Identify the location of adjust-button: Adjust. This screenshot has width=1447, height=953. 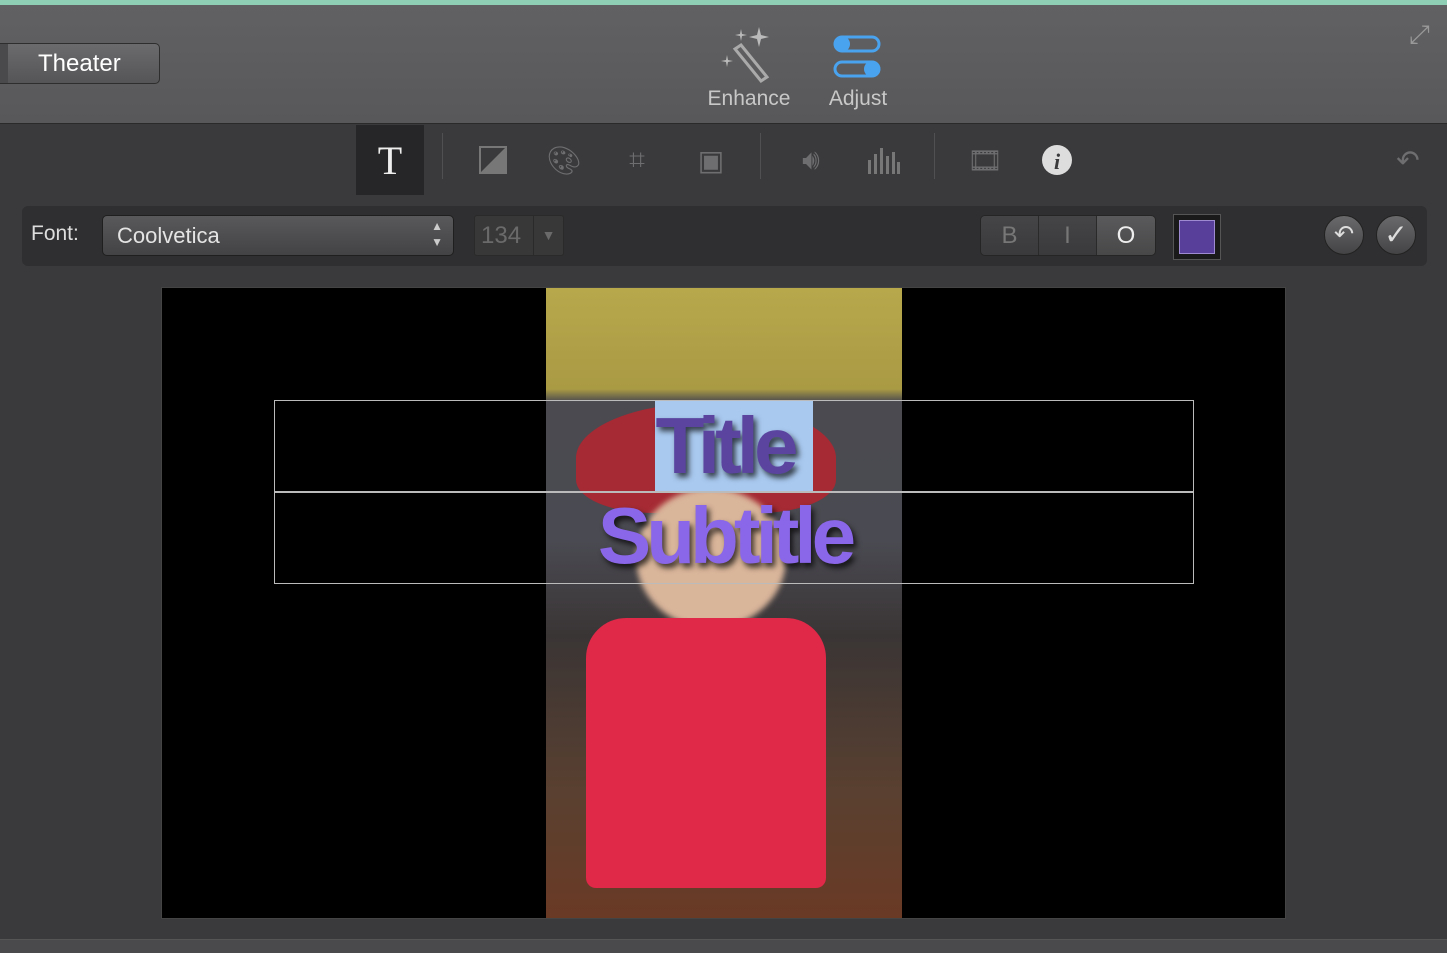
(858, 69).